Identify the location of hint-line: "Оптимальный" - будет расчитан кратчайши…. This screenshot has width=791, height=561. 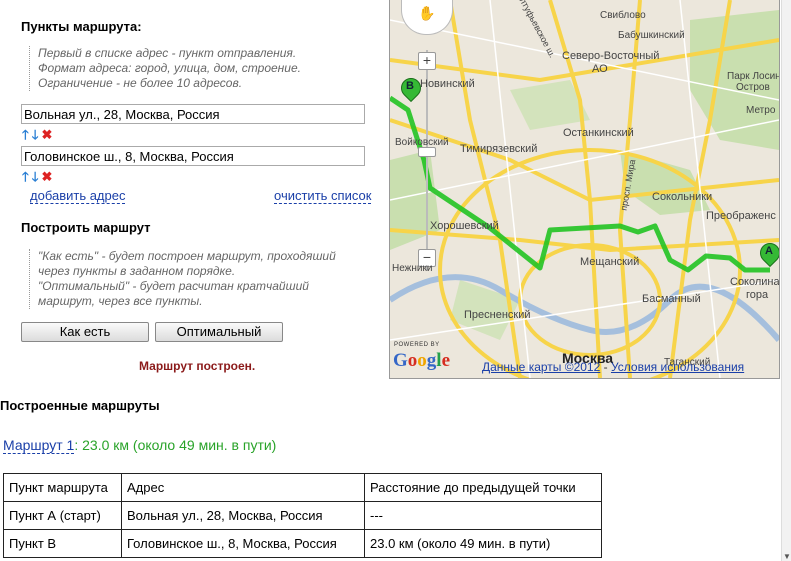
(173, 286).